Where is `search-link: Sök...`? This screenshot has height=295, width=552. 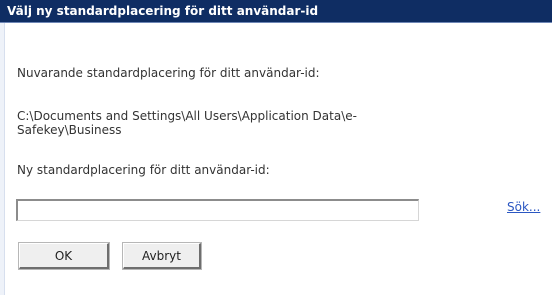
search-link: Sök... is located at coordinates (523, 207).